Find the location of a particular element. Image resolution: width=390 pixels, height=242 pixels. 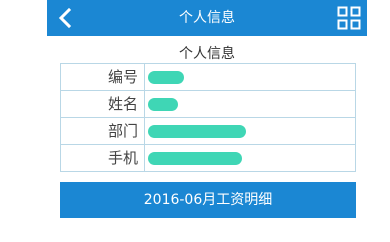

info-value-phone is located at coordinates (250, 158).